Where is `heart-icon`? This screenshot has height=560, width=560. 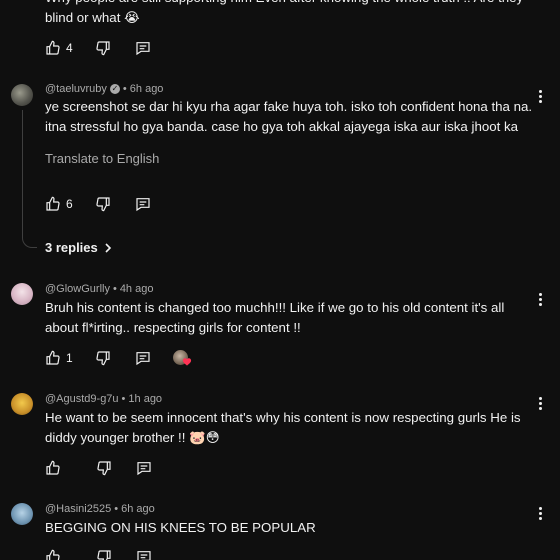
heart-icon is located at coordinates (186, 362).